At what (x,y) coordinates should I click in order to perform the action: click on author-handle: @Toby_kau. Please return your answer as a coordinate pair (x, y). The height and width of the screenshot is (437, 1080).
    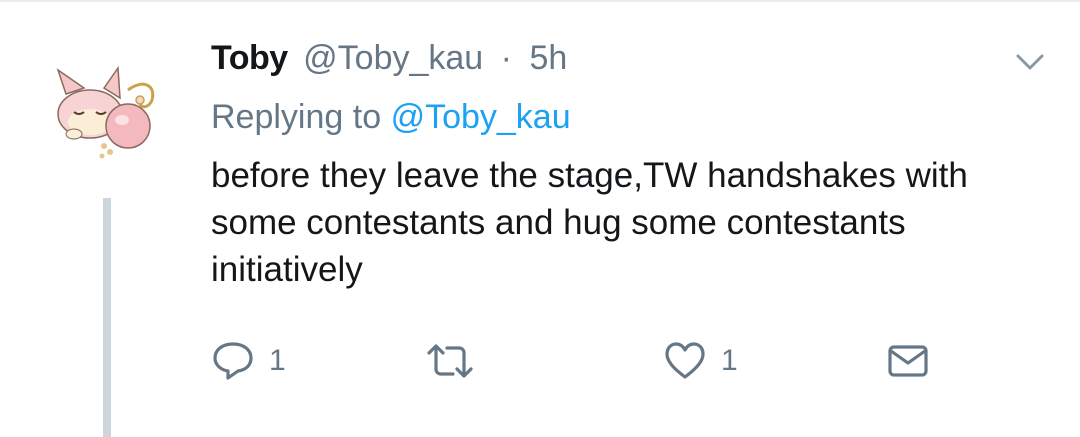
    Looking at the image, I should click on (393, 58).